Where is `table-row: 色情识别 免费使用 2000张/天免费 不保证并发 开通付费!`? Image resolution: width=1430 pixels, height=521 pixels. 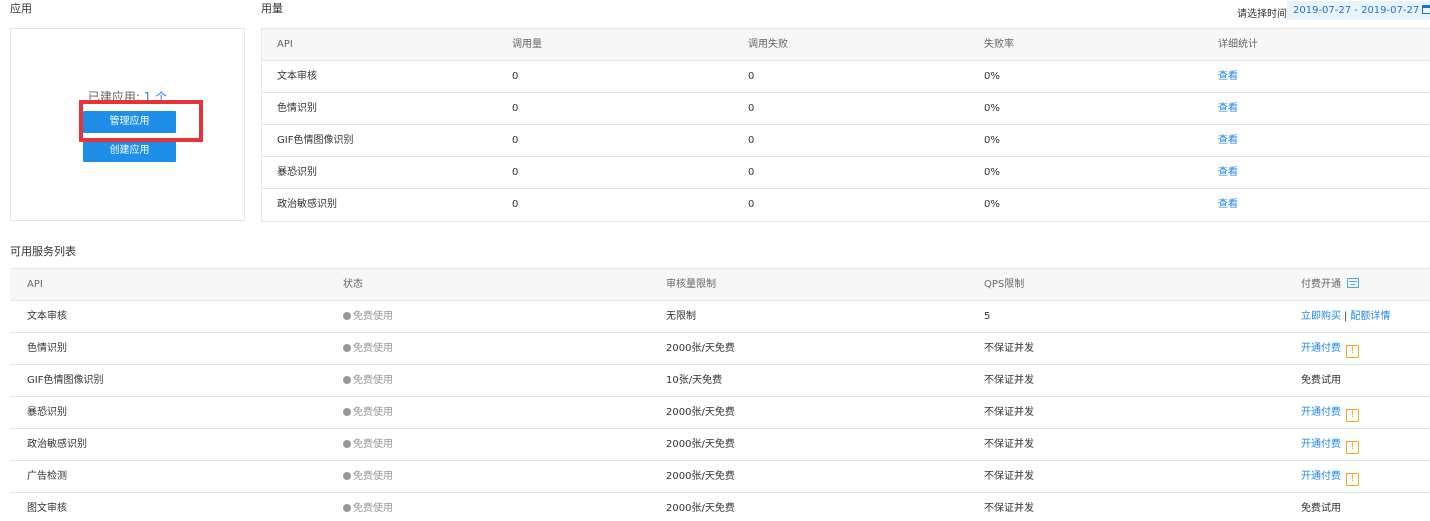
table-row: 色情识别 免费使用 2000张/天免费 不保证并发 开通付费! is located at coordinates (720, 349).